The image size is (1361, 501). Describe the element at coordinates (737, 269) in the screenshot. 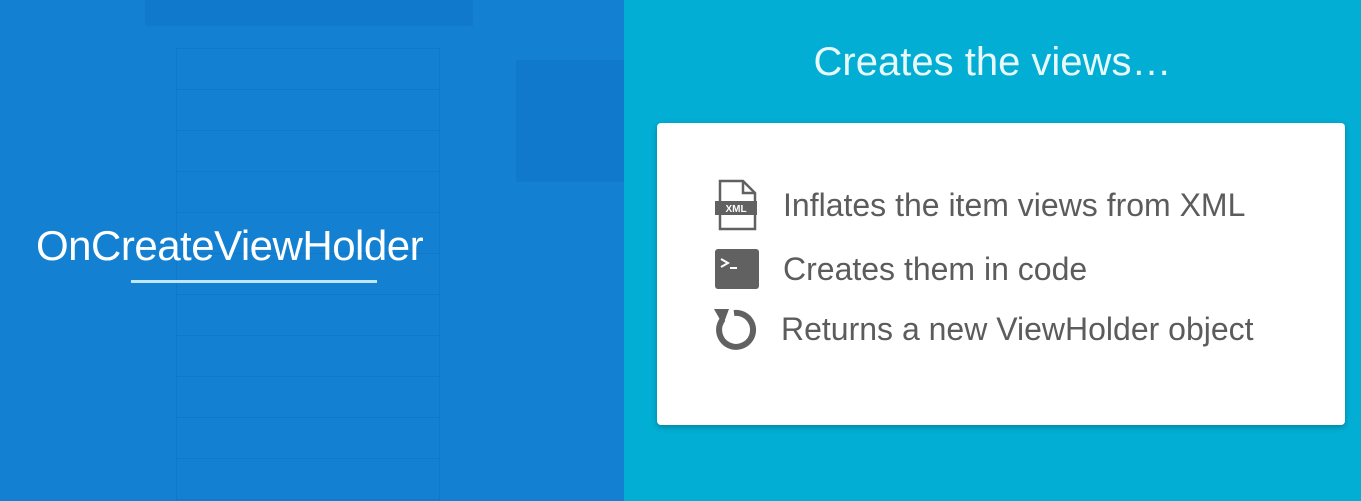

I see `terminal-icon` at that location.